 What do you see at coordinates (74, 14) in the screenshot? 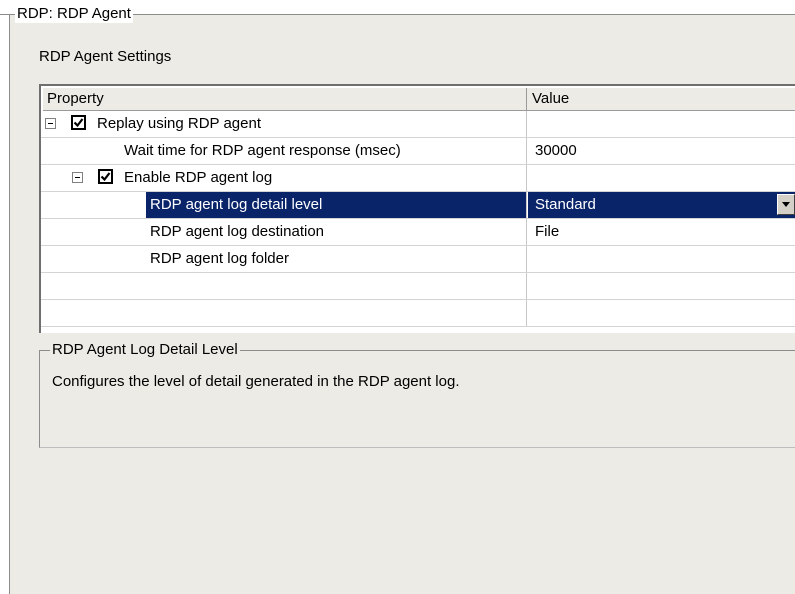
I see `group-title: RDP: RDP Agent` at bounding box center [74, 14].